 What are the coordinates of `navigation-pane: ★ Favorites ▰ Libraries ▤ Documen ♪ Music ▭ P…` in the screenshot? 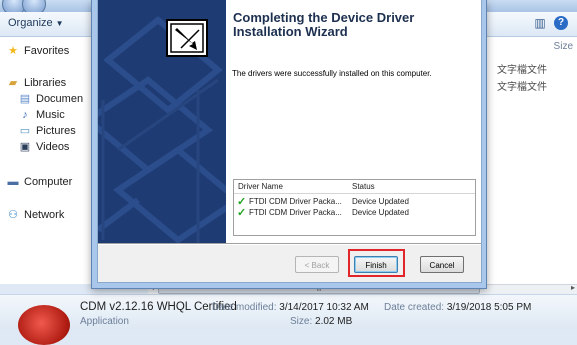 It's located at (47, 160).